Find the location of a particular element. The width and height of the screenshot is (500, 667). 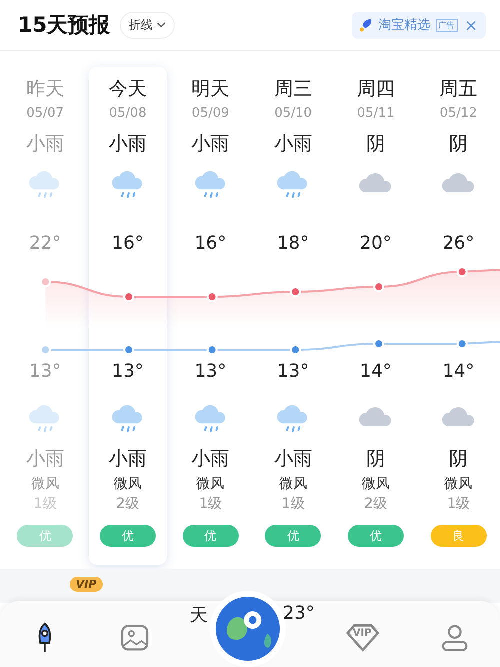

high-temperature: 26° is located at coordinates (458, 244).